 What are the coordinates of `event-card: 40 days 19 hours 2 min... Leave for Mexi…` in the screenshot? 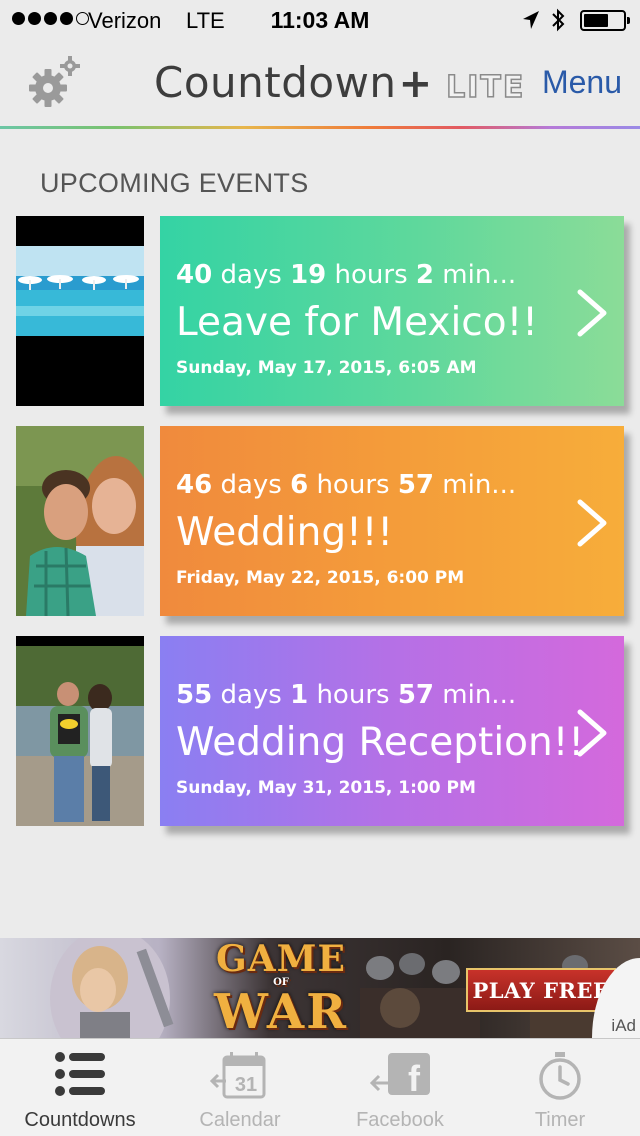 It's located at (392, 311).